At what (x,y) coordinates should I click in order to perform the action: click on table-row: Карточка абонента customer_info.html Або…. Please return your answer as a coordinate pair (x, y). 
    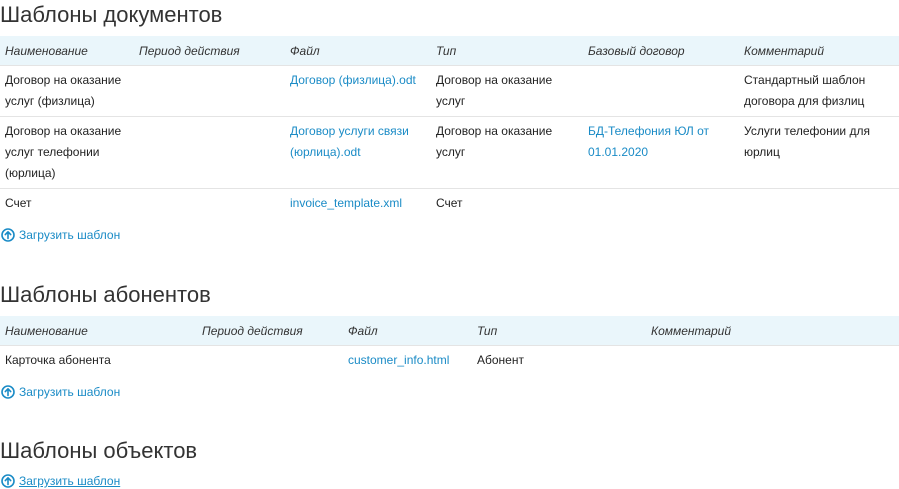
    Looking at the image, I should click on (449, 361).